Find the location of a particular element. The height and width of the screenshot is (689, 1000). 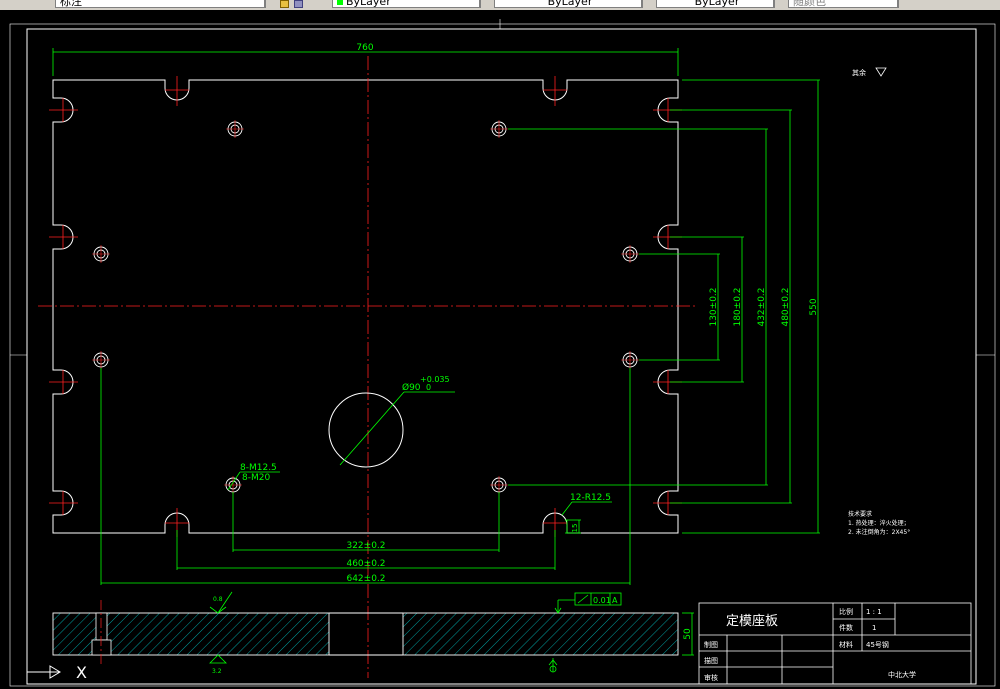

lineweight-control: ByLayer is located at coordinates (715, 4).